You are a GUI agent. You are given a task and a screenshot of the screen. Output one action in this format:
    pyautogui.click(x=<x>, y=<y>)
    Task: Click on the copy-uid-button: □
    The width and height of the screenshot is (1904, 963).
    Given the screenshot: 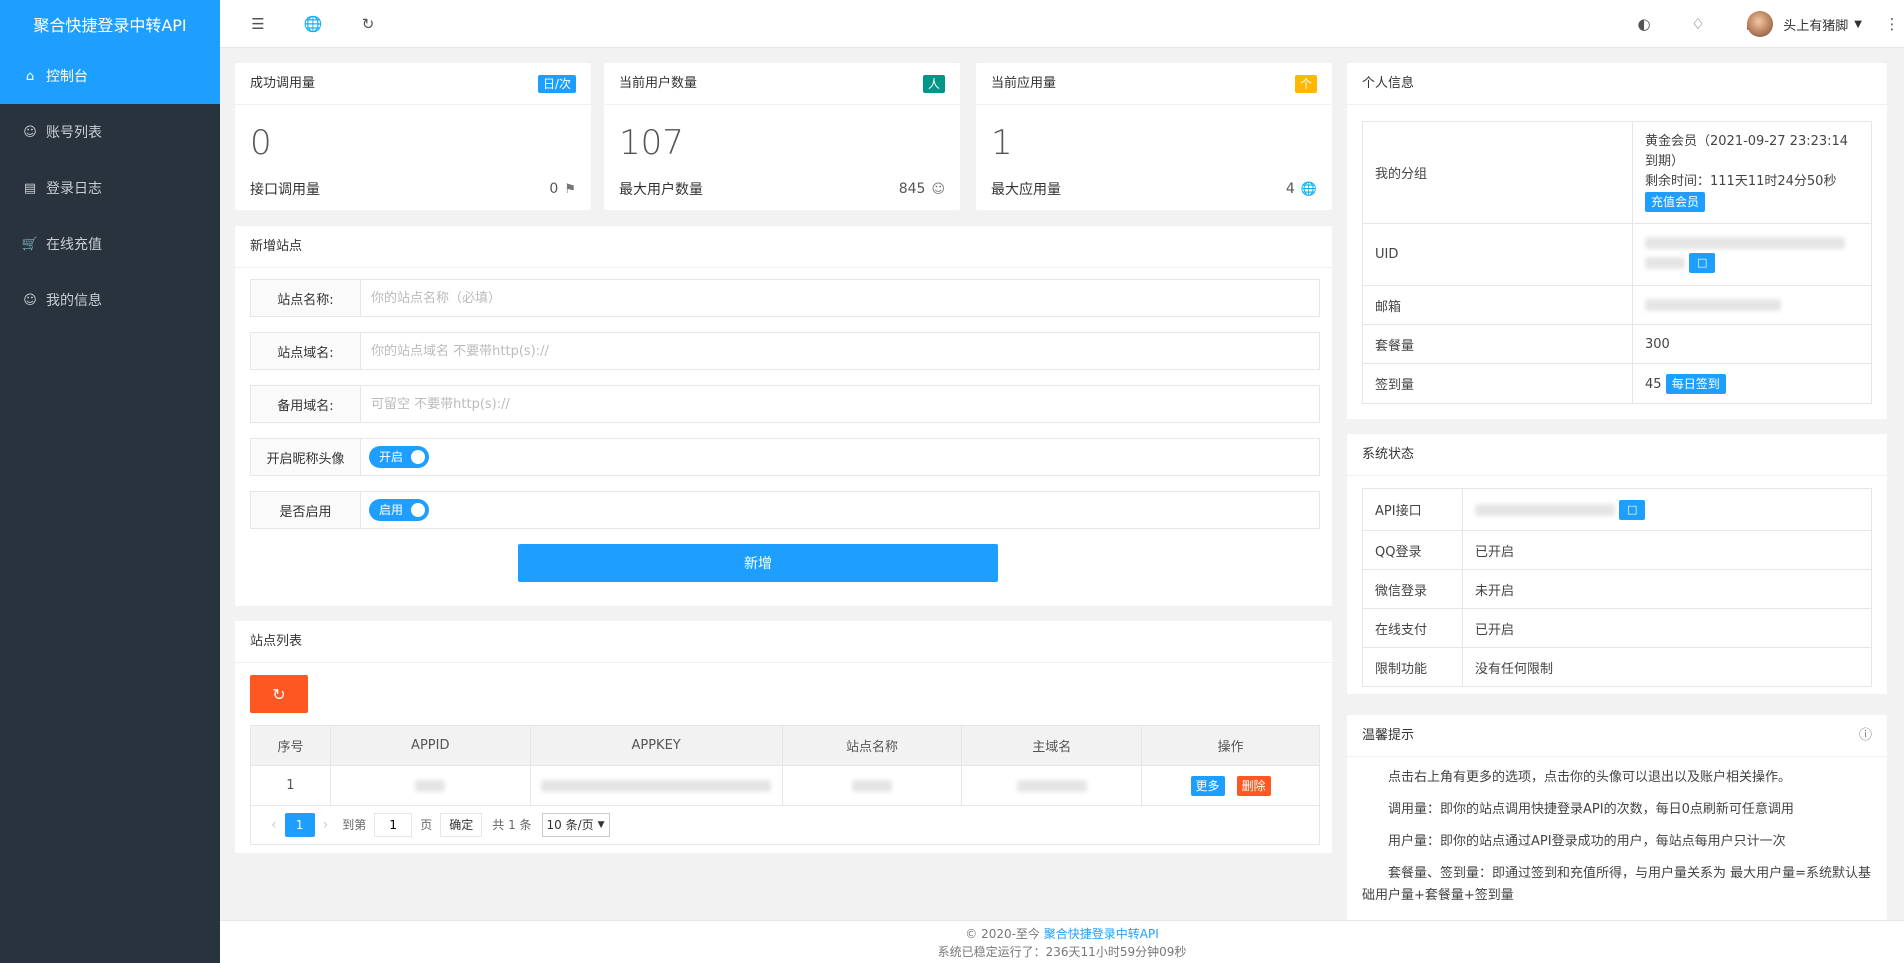 What is the action you would take?
    pyautogui.click(x=1702, y=262)
    